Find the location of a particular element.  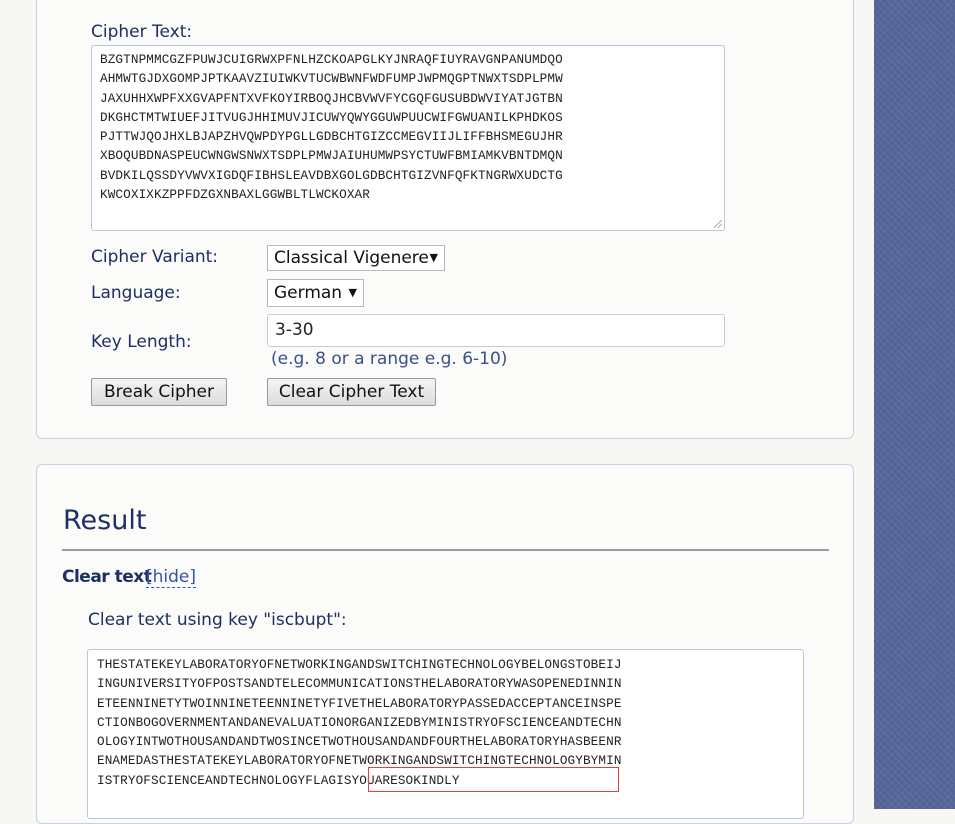

cipher-variant-value: Classical Vigenere is located at coordinates (351, 258).